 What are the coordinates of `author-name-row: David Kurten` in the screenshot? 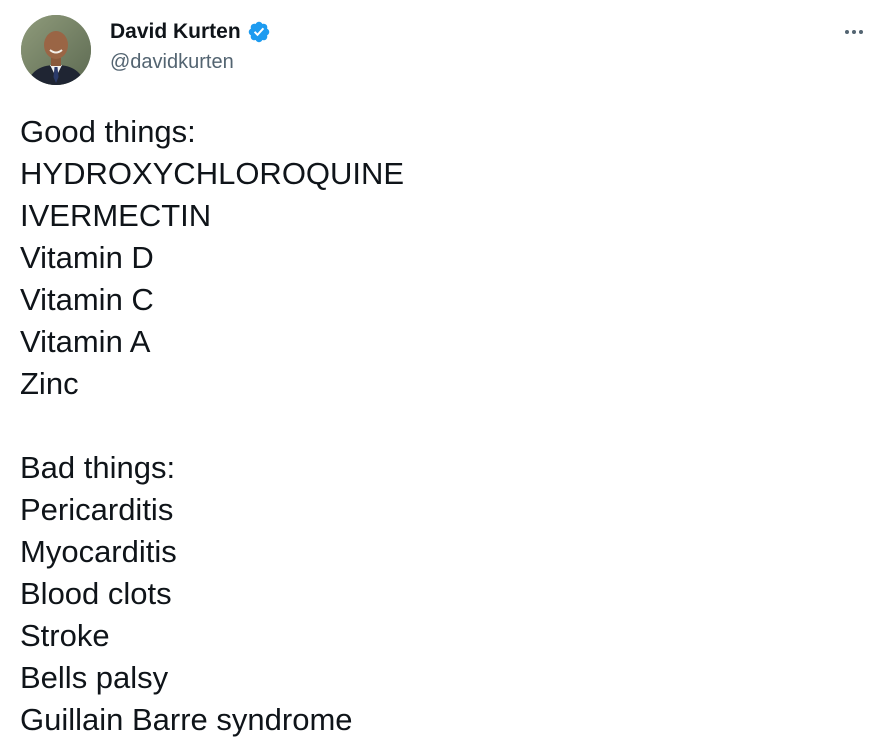 It's located at (190, 32).